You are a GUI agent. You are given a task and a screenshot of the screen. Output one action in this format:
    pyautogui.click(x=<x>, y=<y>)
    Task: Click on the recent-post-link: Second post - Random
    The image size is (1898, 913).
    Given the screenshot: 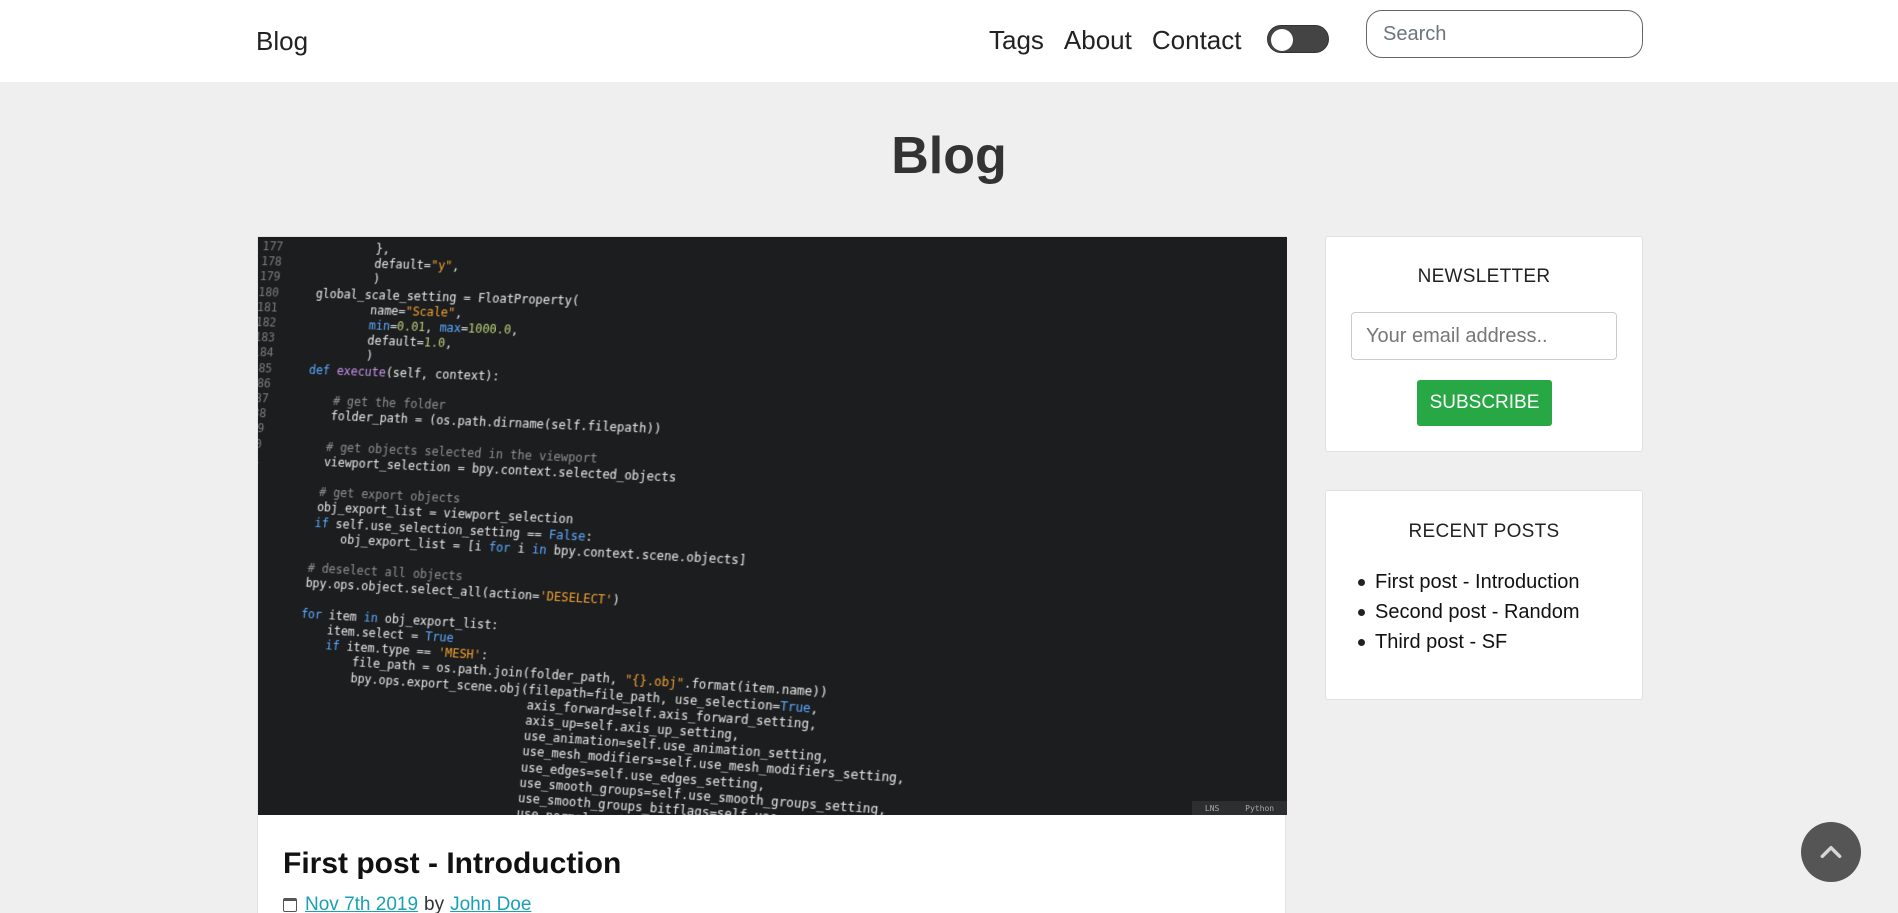 What is the action you would take?
    pyautogui.click(x=1477, y=612)
    